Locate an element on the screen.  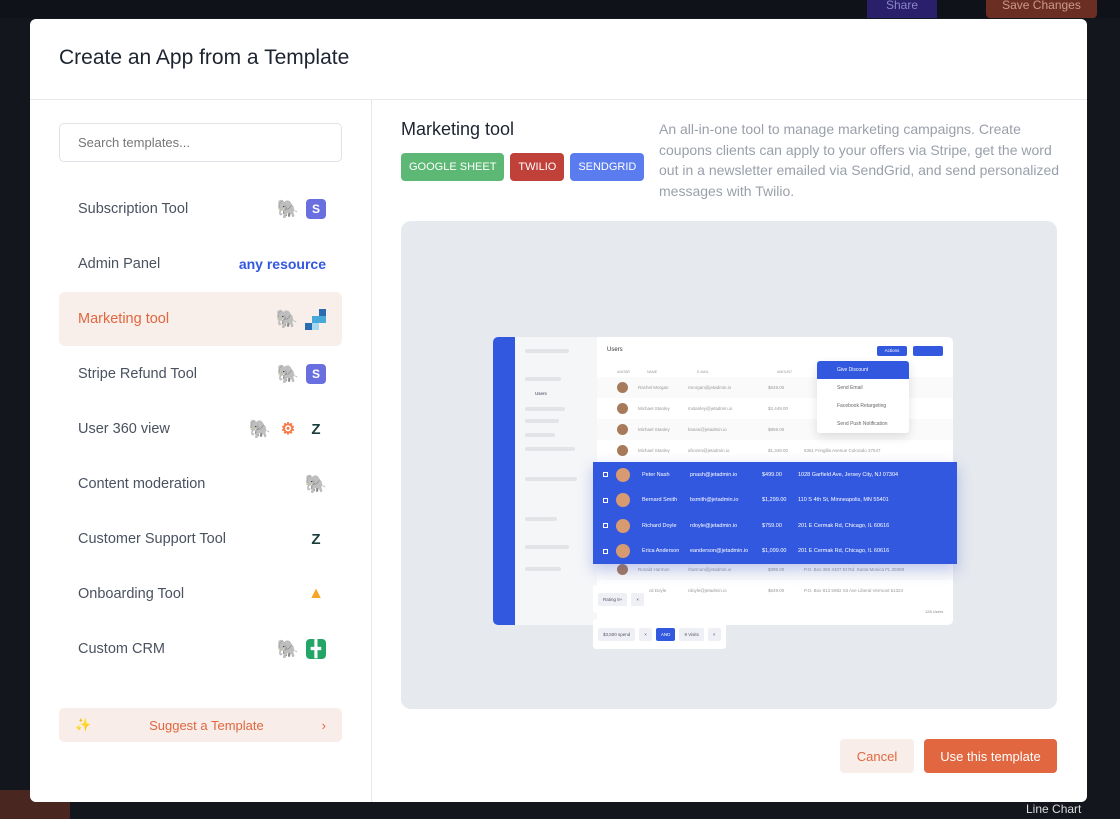
template-item: Subscription Tool 🐘 S is located at coordinates (200, 209).